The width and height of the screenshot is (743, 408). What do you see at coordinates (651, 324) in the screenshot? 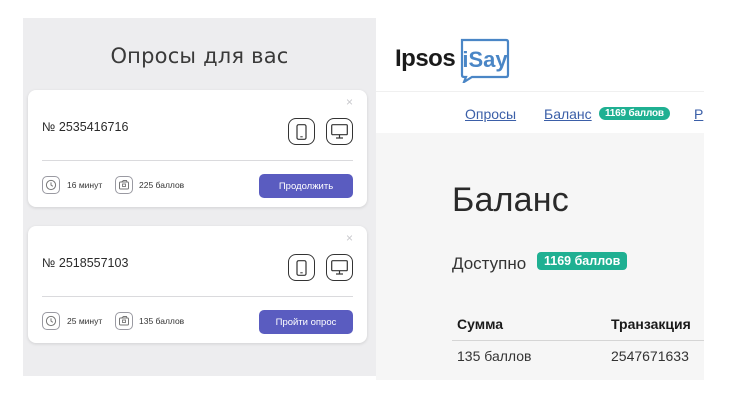
I see `table-header-transaction: Транзакция` at bounding box center [651, 324].